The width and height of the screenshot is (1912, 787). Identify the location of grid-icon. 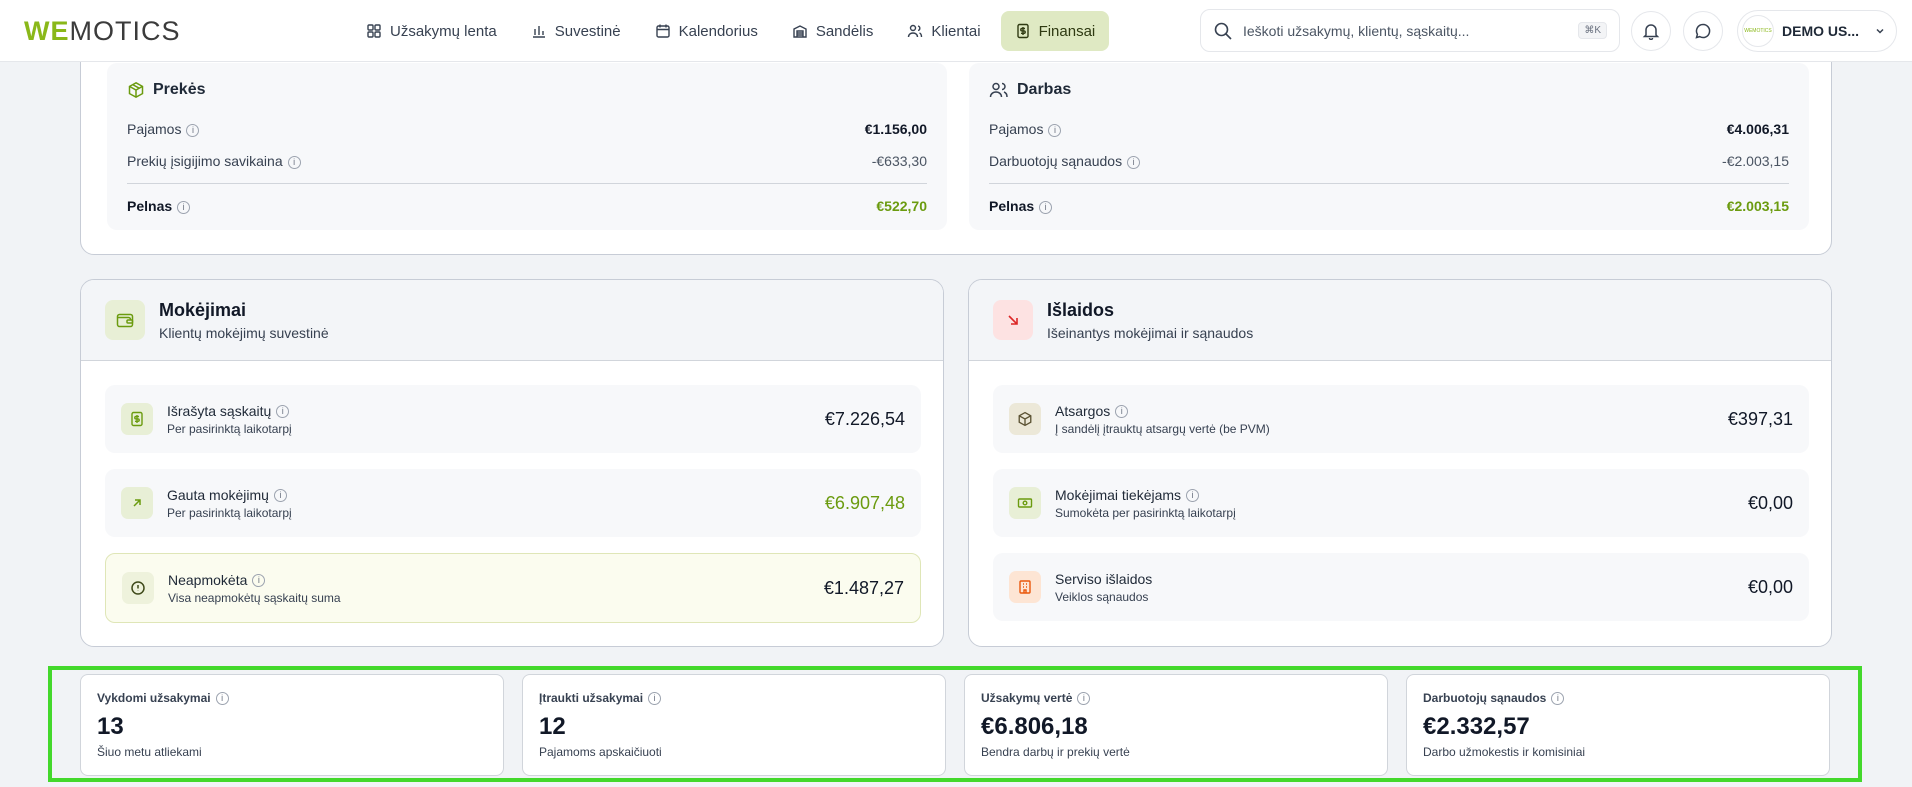
(374, 31).